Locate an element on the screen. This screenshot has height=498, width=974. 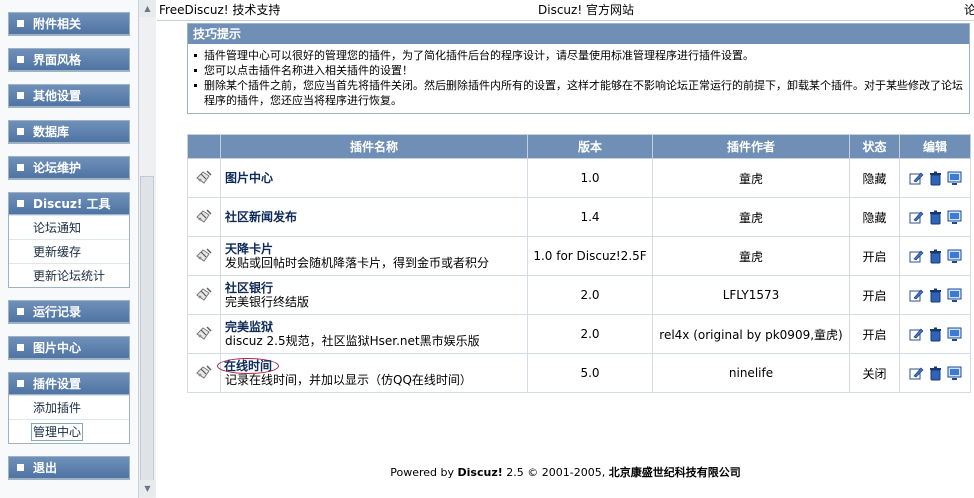
plugin-status: 开启 is located at coordinates (874, 334).